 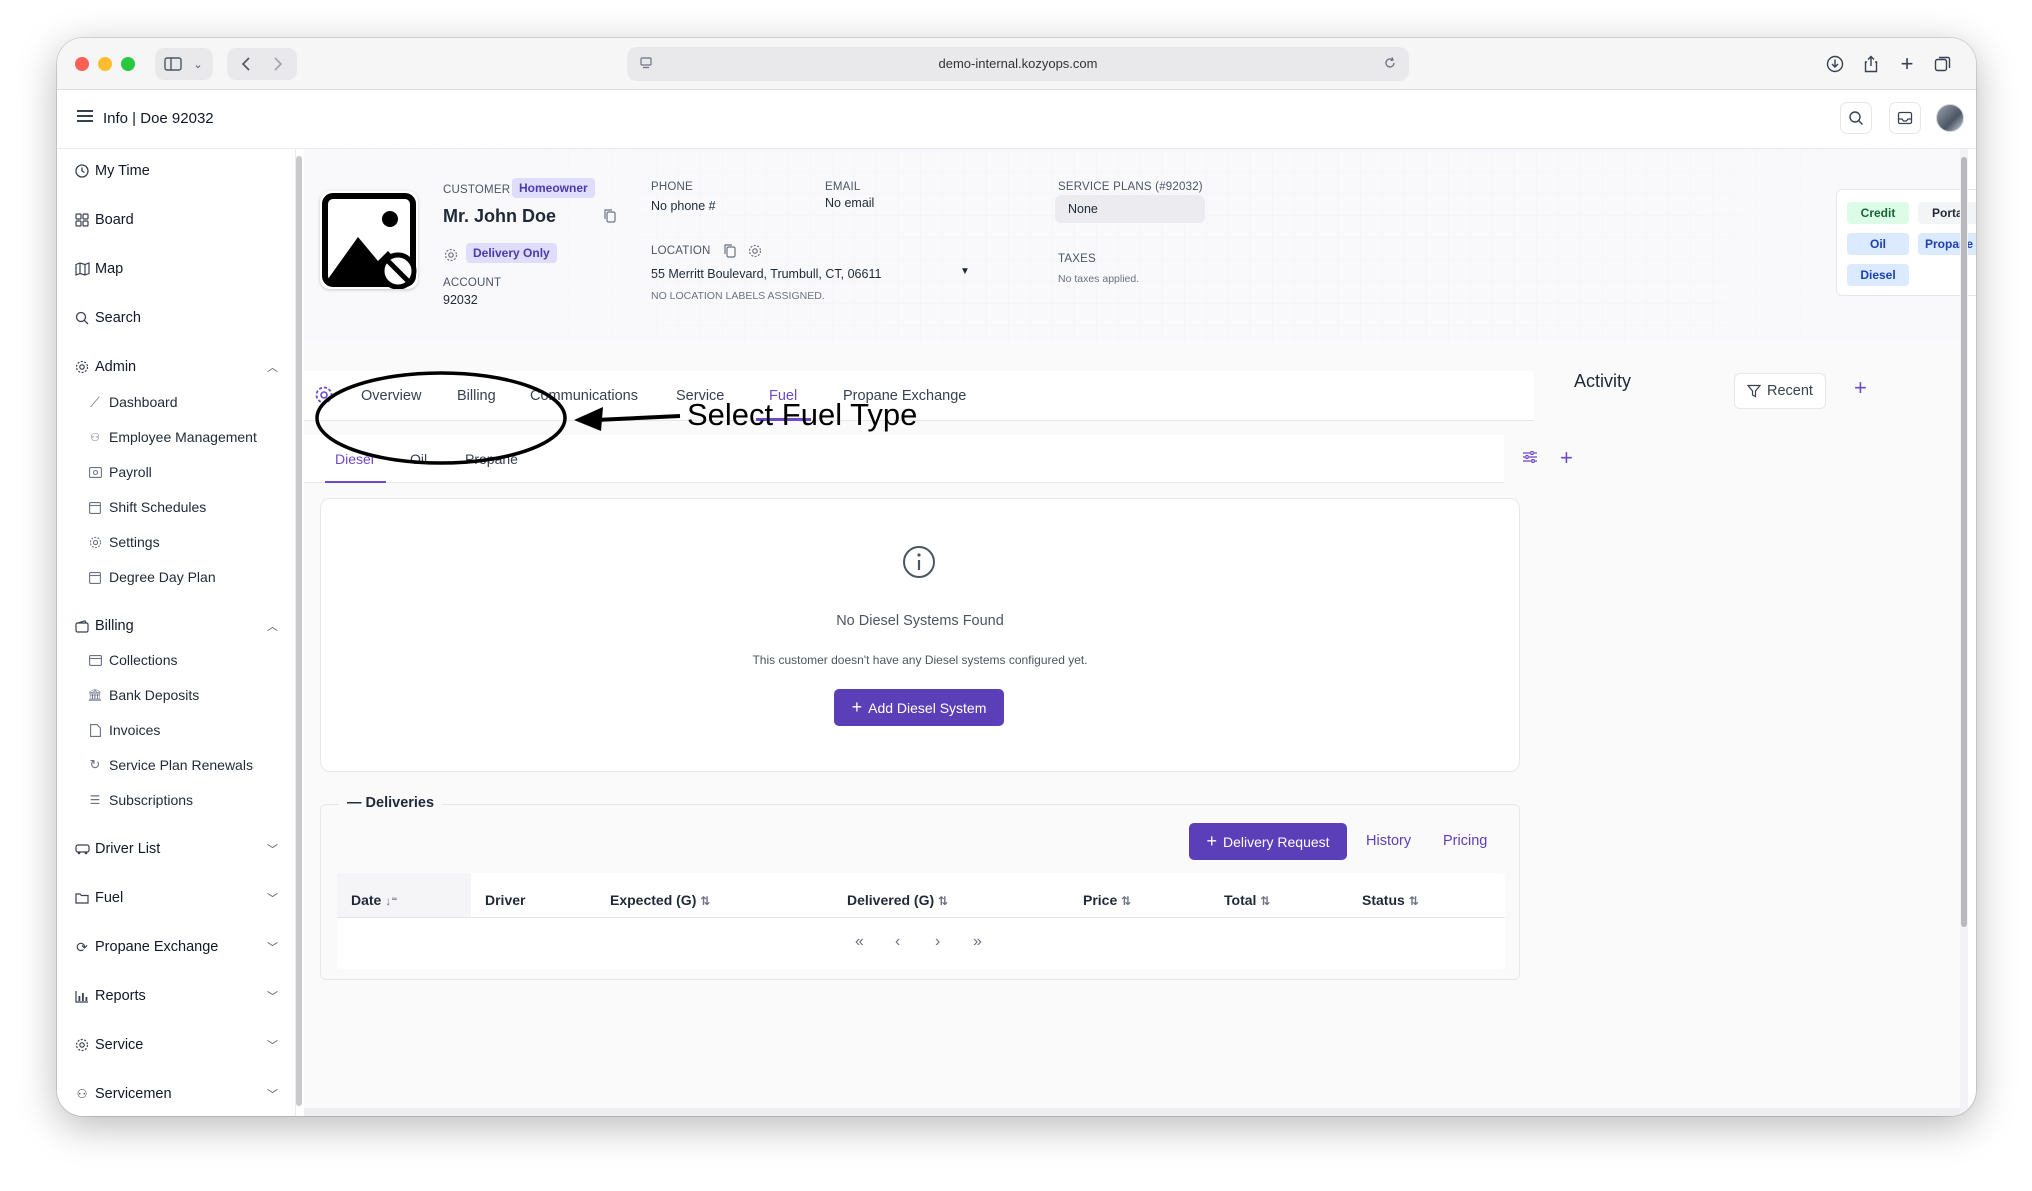 I want to click on annotation-arrow-head, so click(x=588, y=419).